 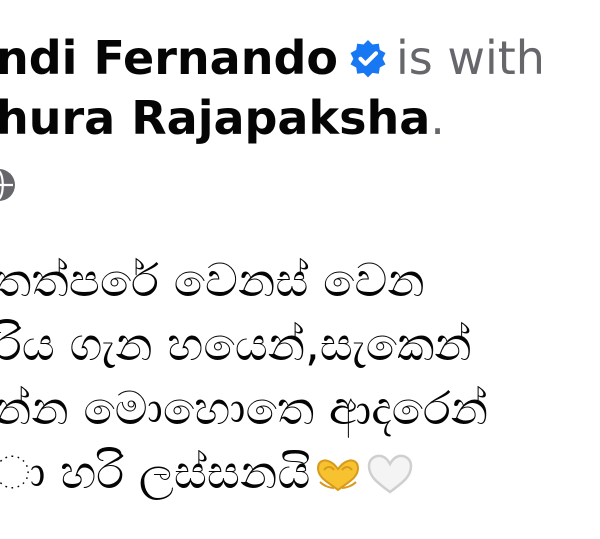 I want to click on header-line-1: ndi Fernando is with, so click(x=300, y=58).